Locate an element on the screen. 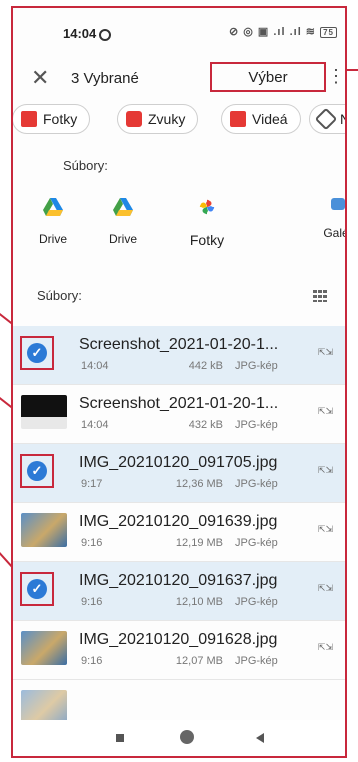 Image resolution: width=358 pixels, height=762 pixels. file-name: IMG_20210120_091639.jpg is located at coordinates (178, 521).